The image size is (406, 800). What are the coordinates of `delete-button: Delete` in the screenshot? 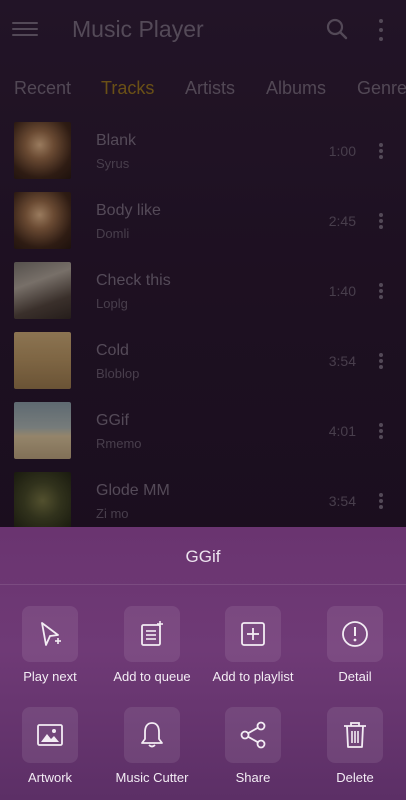 It's located at (355, 753).